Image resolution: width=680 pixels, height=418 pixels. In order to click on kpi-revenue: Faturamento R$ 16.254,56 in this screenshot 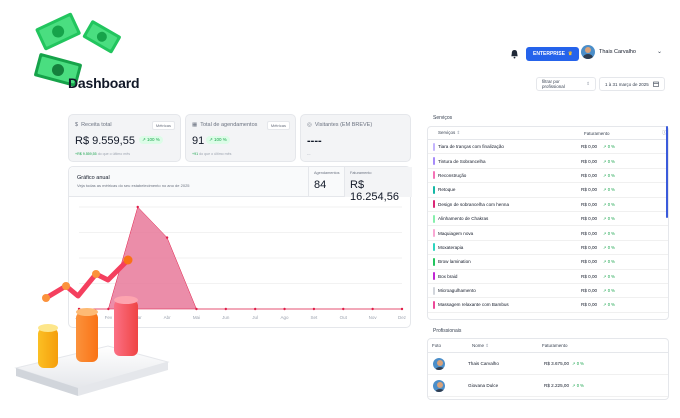, I will do `click(378, 185)`.